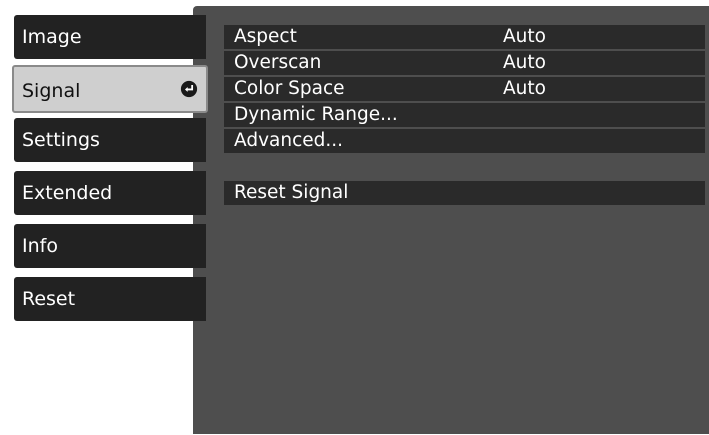 This screenshot has height=435, width=709. Describe the element at coordinates (49, 299) in the screenshot. I see `tab-reset-label: Reset` at that location.